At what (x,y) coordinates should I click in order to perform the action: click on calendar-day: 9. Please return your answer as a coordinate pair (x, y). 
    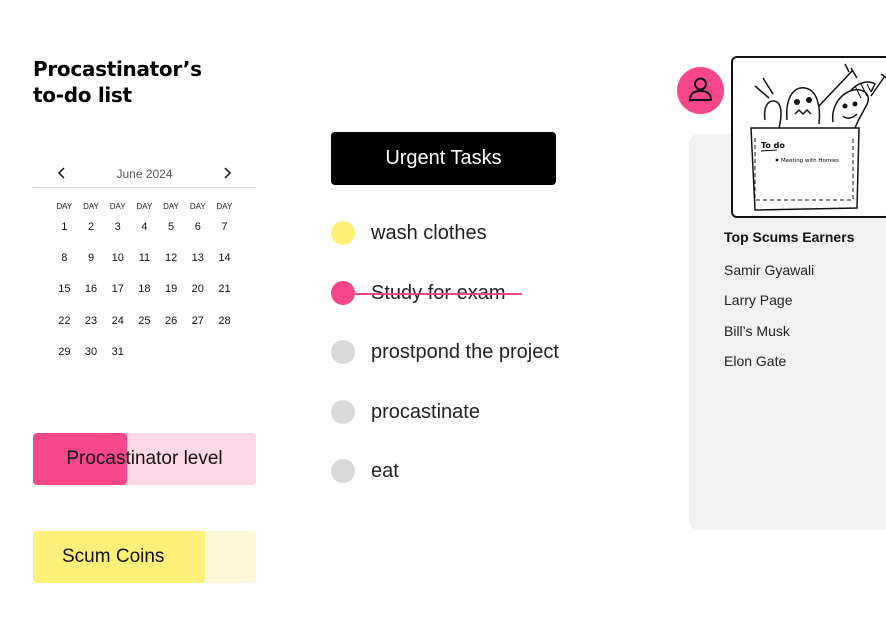
    Looking at the image, I should click on (91, 262).